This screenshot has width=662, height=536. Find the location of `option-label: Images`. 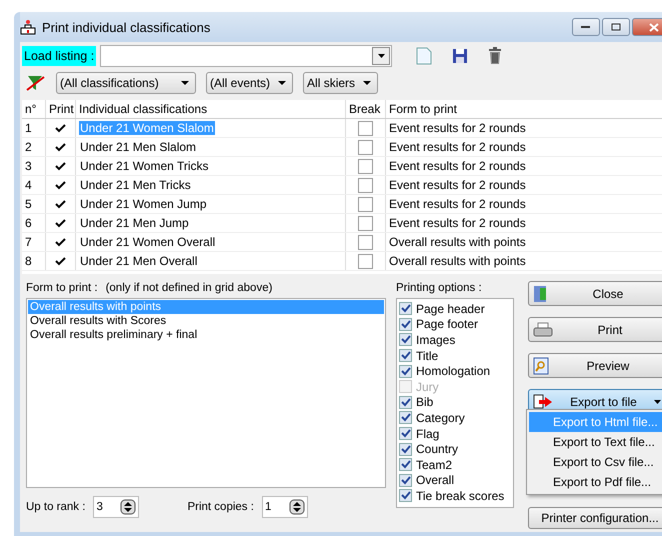

option-label: Images is located at coordinates (436, 339).